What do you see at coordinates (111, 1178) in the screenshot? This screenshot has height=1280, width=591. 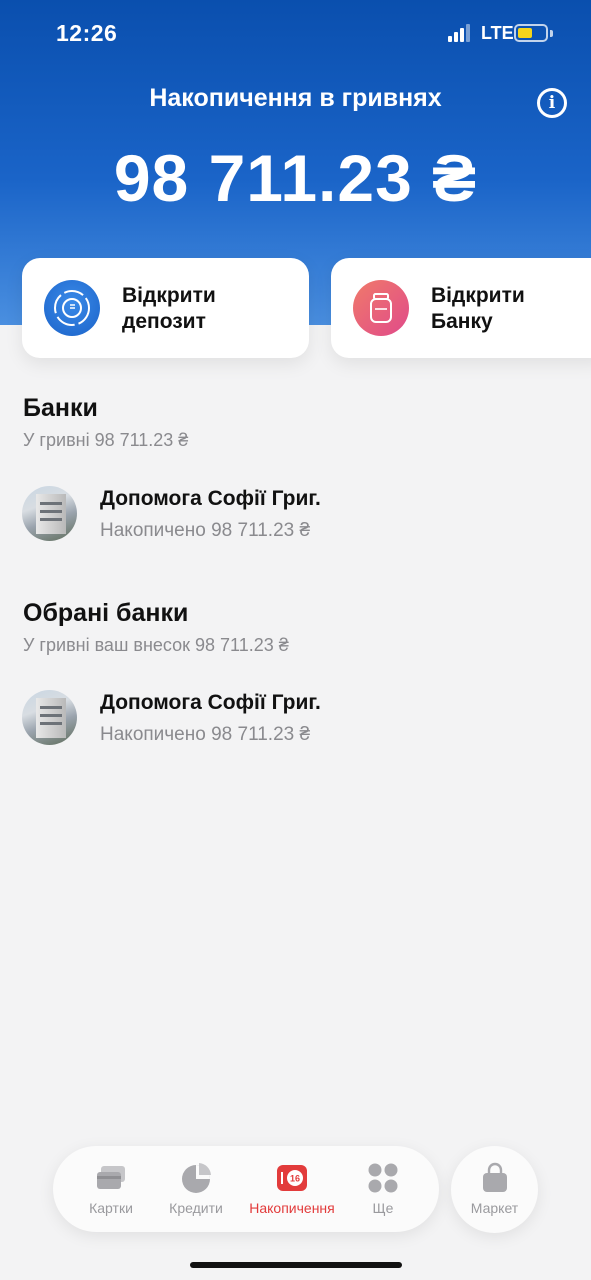 I see `cards-icon` at bounding box center [111, 1178].